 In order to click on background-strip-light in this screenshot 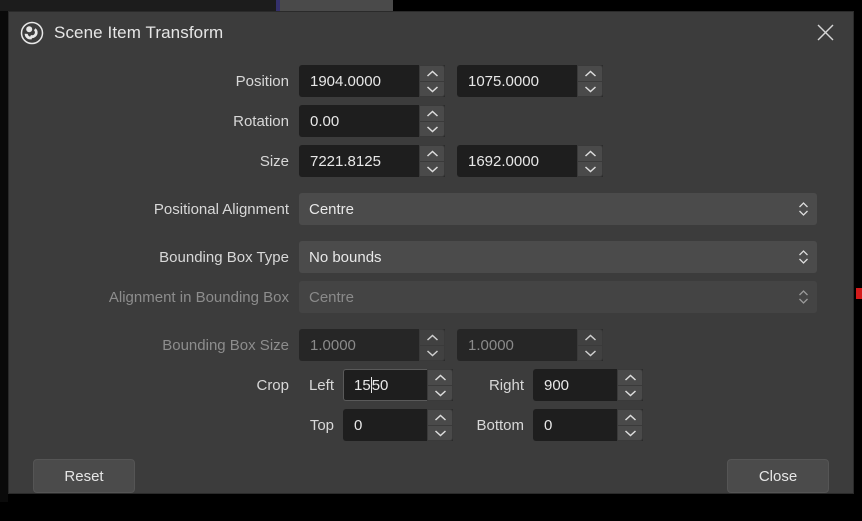, I will do `click(336, 5)`.